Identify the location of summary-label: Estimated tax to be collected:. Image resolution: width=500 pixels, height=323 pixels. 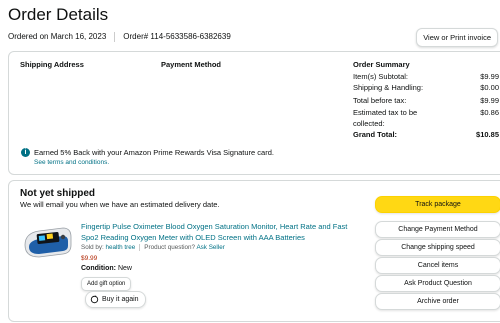
(385, 118).